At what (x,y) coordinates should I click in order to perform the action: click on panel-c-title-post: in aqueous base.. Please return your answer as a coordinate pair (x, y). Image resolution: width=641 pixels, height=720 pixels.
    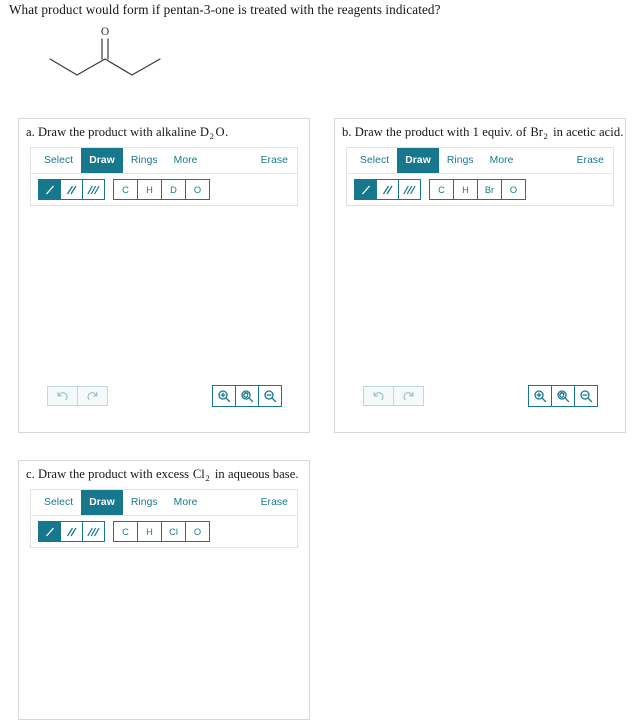
    Looking at the image, I should click on (255, 474).